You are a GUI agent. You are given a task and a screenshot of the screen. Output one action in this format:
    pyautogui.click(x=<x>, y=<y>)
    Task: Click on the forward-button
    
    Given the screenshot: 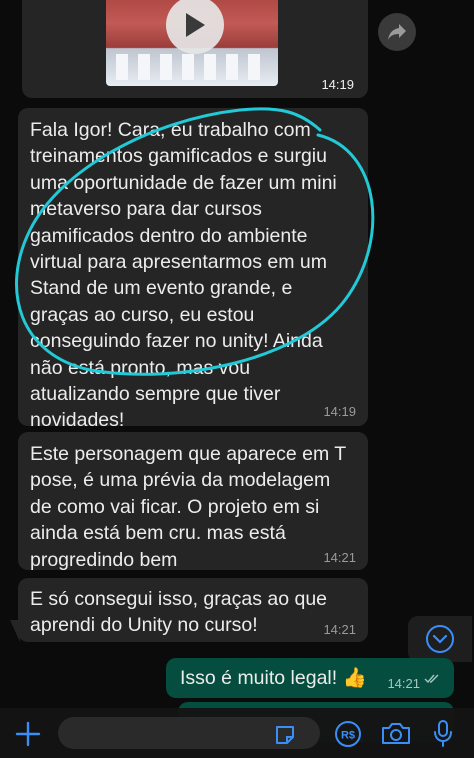 What is the action you would take?
    pyautogui.click(x=397, y=32)
    